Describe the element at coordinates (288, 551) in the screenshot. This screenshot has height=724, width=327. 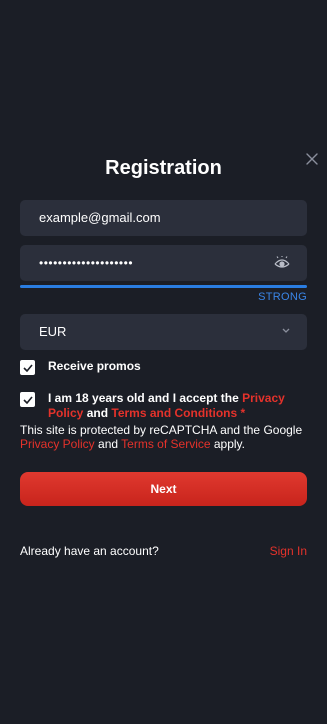
I see `sign-in-link: Sign In` at that location.